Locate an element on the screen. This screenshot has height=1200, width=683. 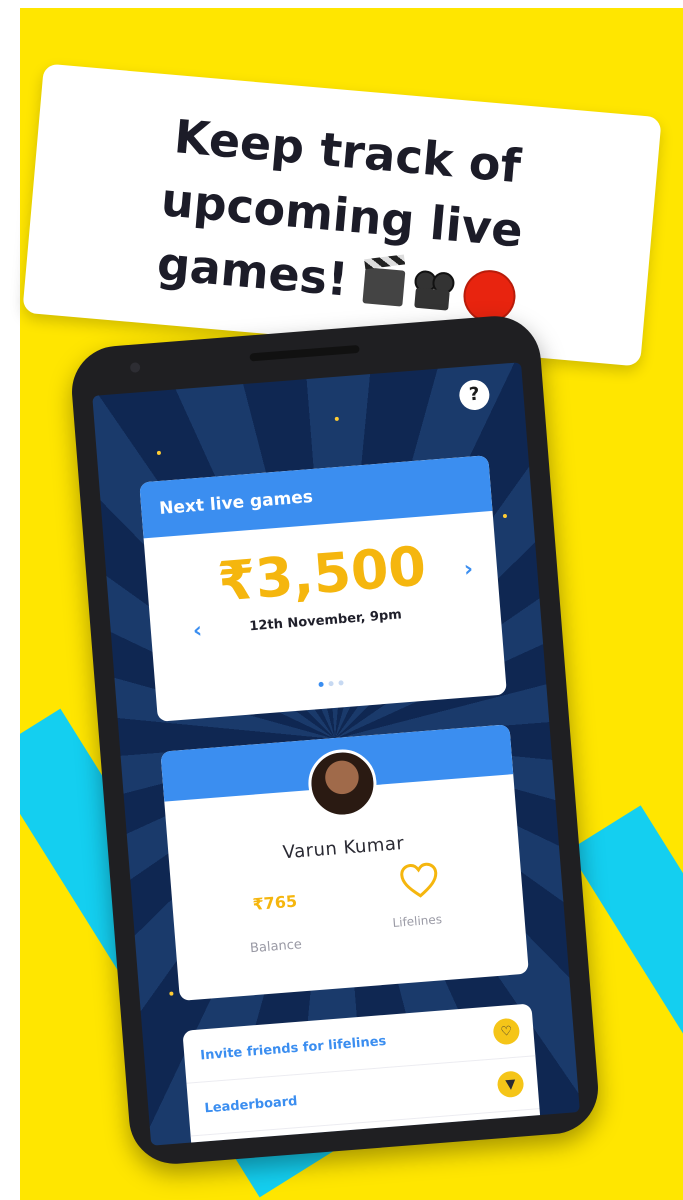
caption-icons is located at coordinates (439, 291).